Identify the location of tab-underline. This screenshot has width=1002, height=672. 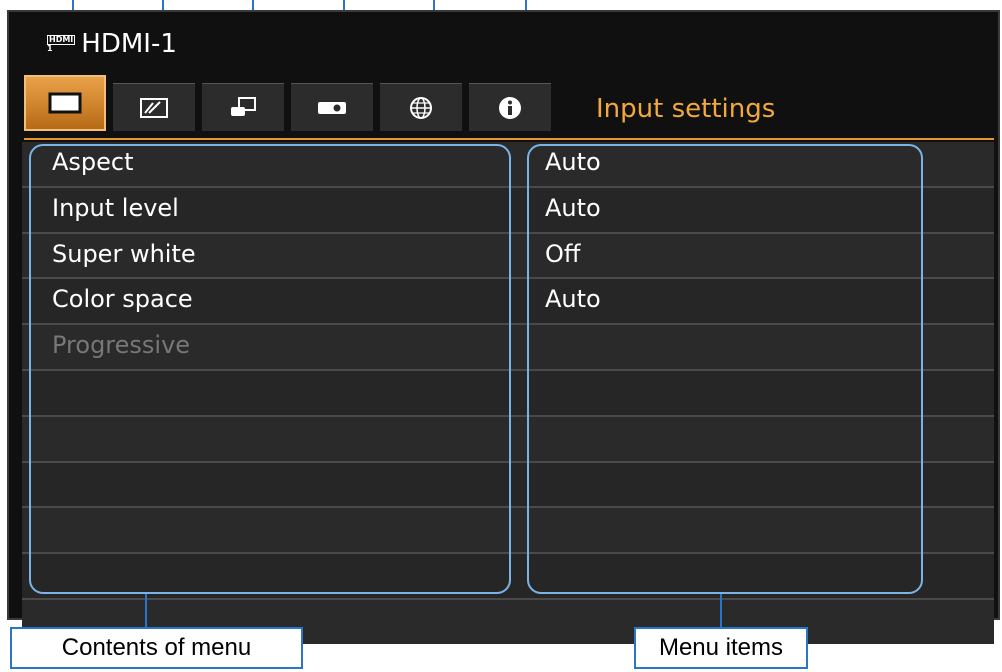
(509, 139).